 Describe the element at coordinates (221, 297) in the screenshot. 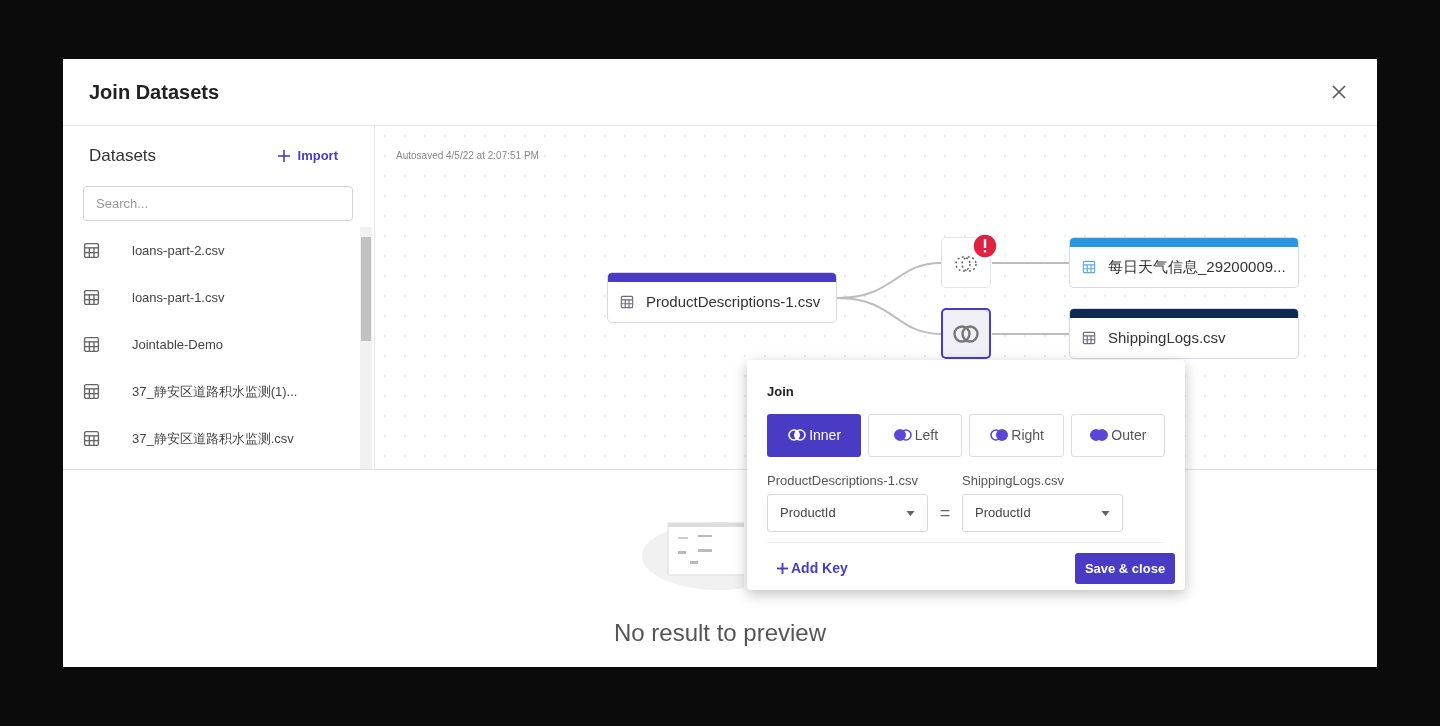

I see `dataset-list-item: loans-part-1.csv` at that location.